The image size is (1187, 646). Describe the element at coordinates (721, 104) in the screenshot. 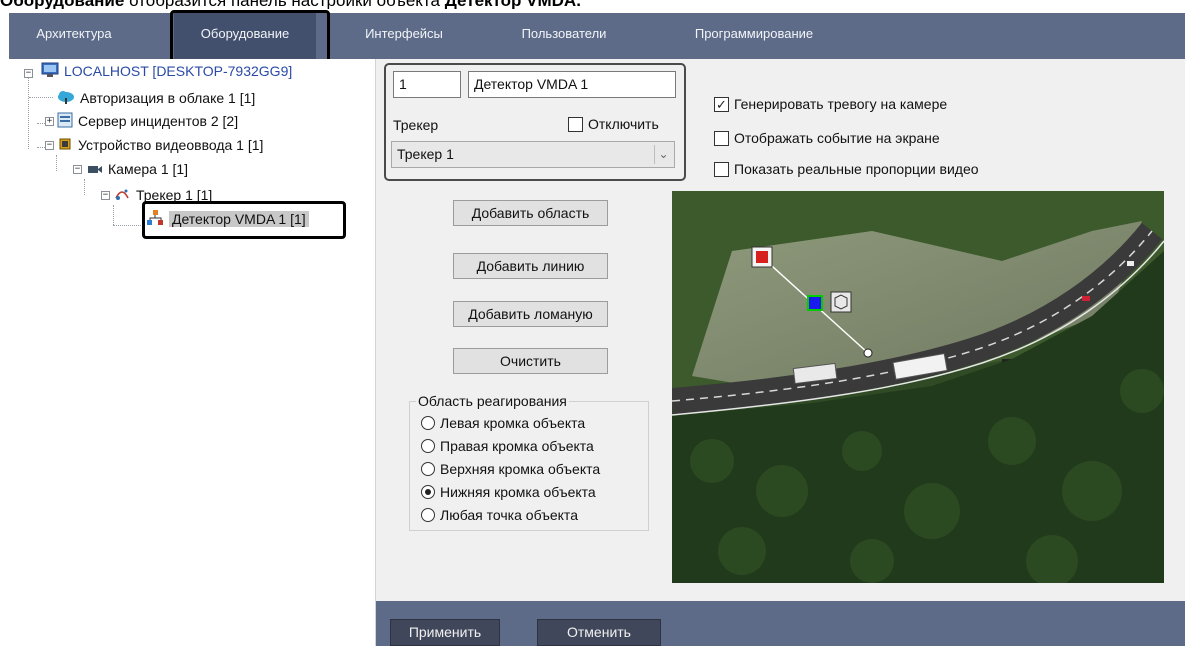

I see `generate-alarm-checkbox: ✓` at that location.